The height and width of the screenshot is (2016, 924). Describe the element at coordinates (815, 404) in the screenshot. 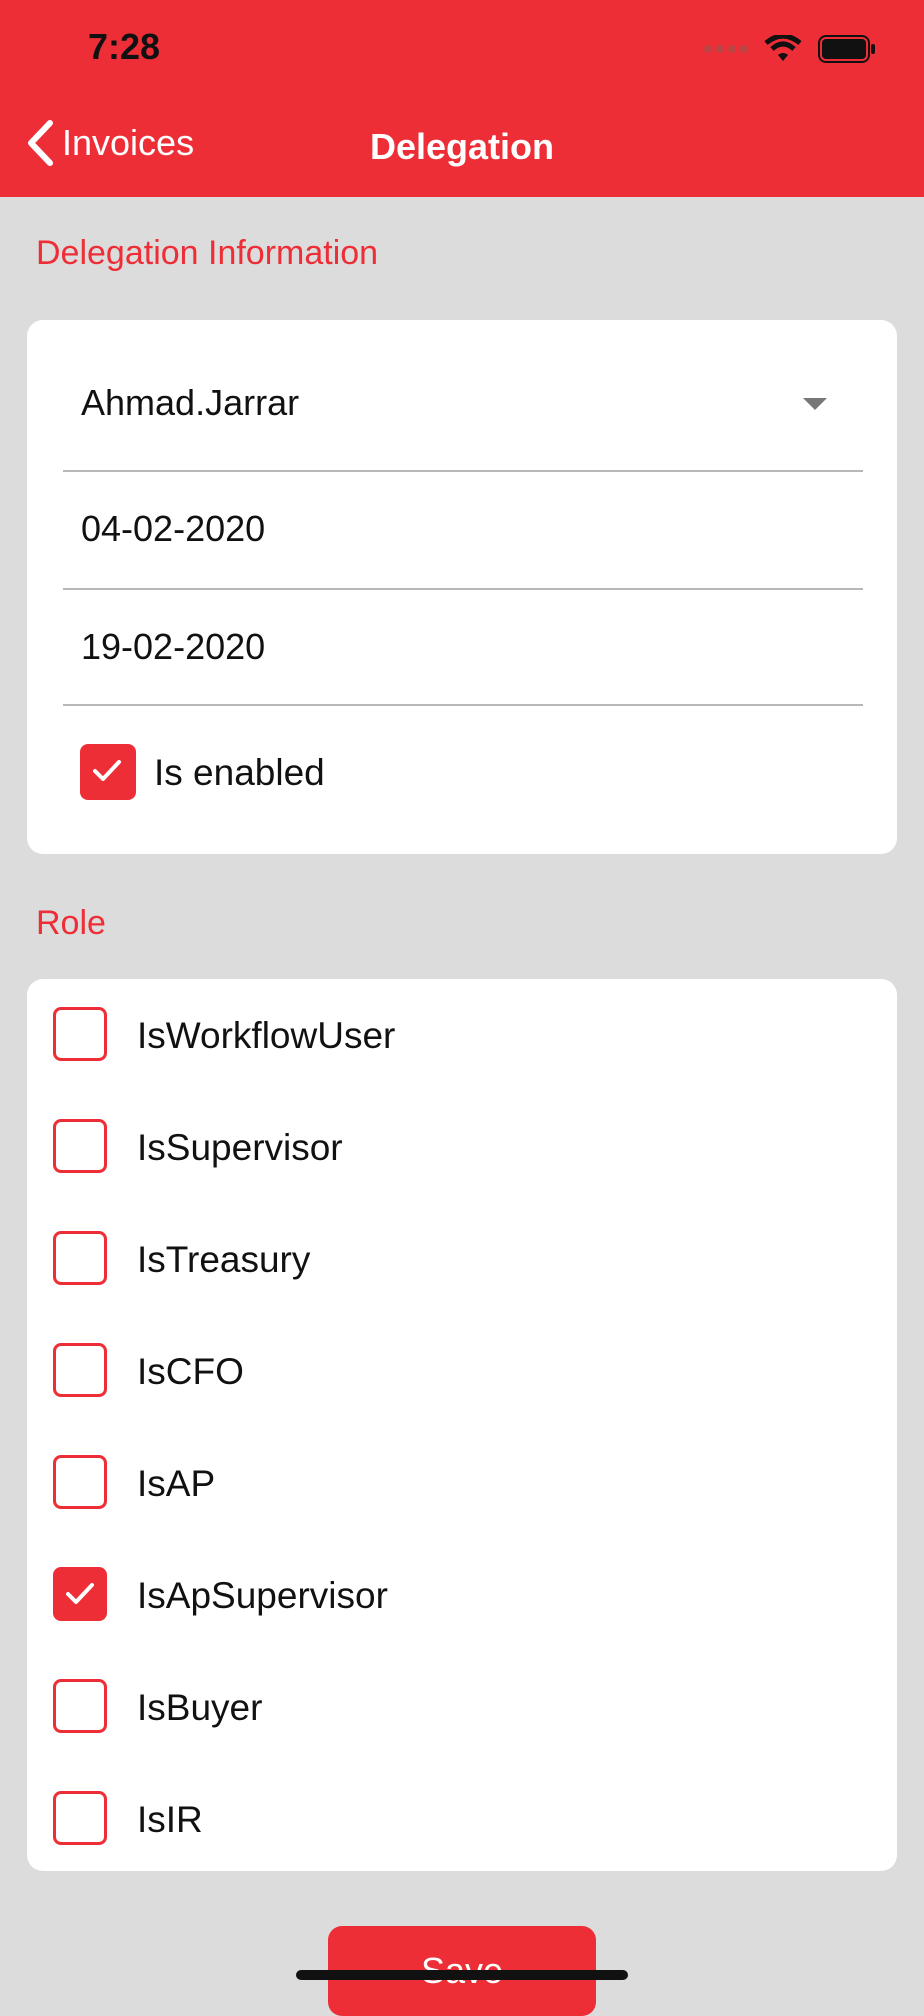

I see `dropdown-arrow-icon` at that location.